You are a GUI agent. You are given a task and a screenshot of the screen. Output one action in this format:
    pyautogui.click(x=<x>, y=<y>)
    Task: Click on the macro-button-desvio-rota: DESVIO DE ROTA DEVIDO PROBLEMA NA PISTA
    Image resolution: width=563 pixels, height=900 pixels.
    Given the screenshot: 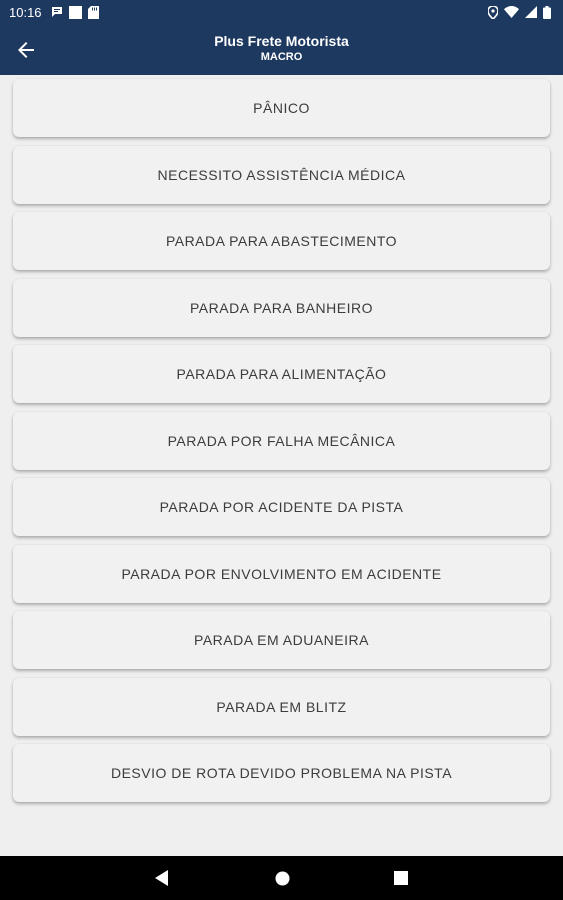 What is the action you would take?
    pyautogui.click(x=281, y=773)
    